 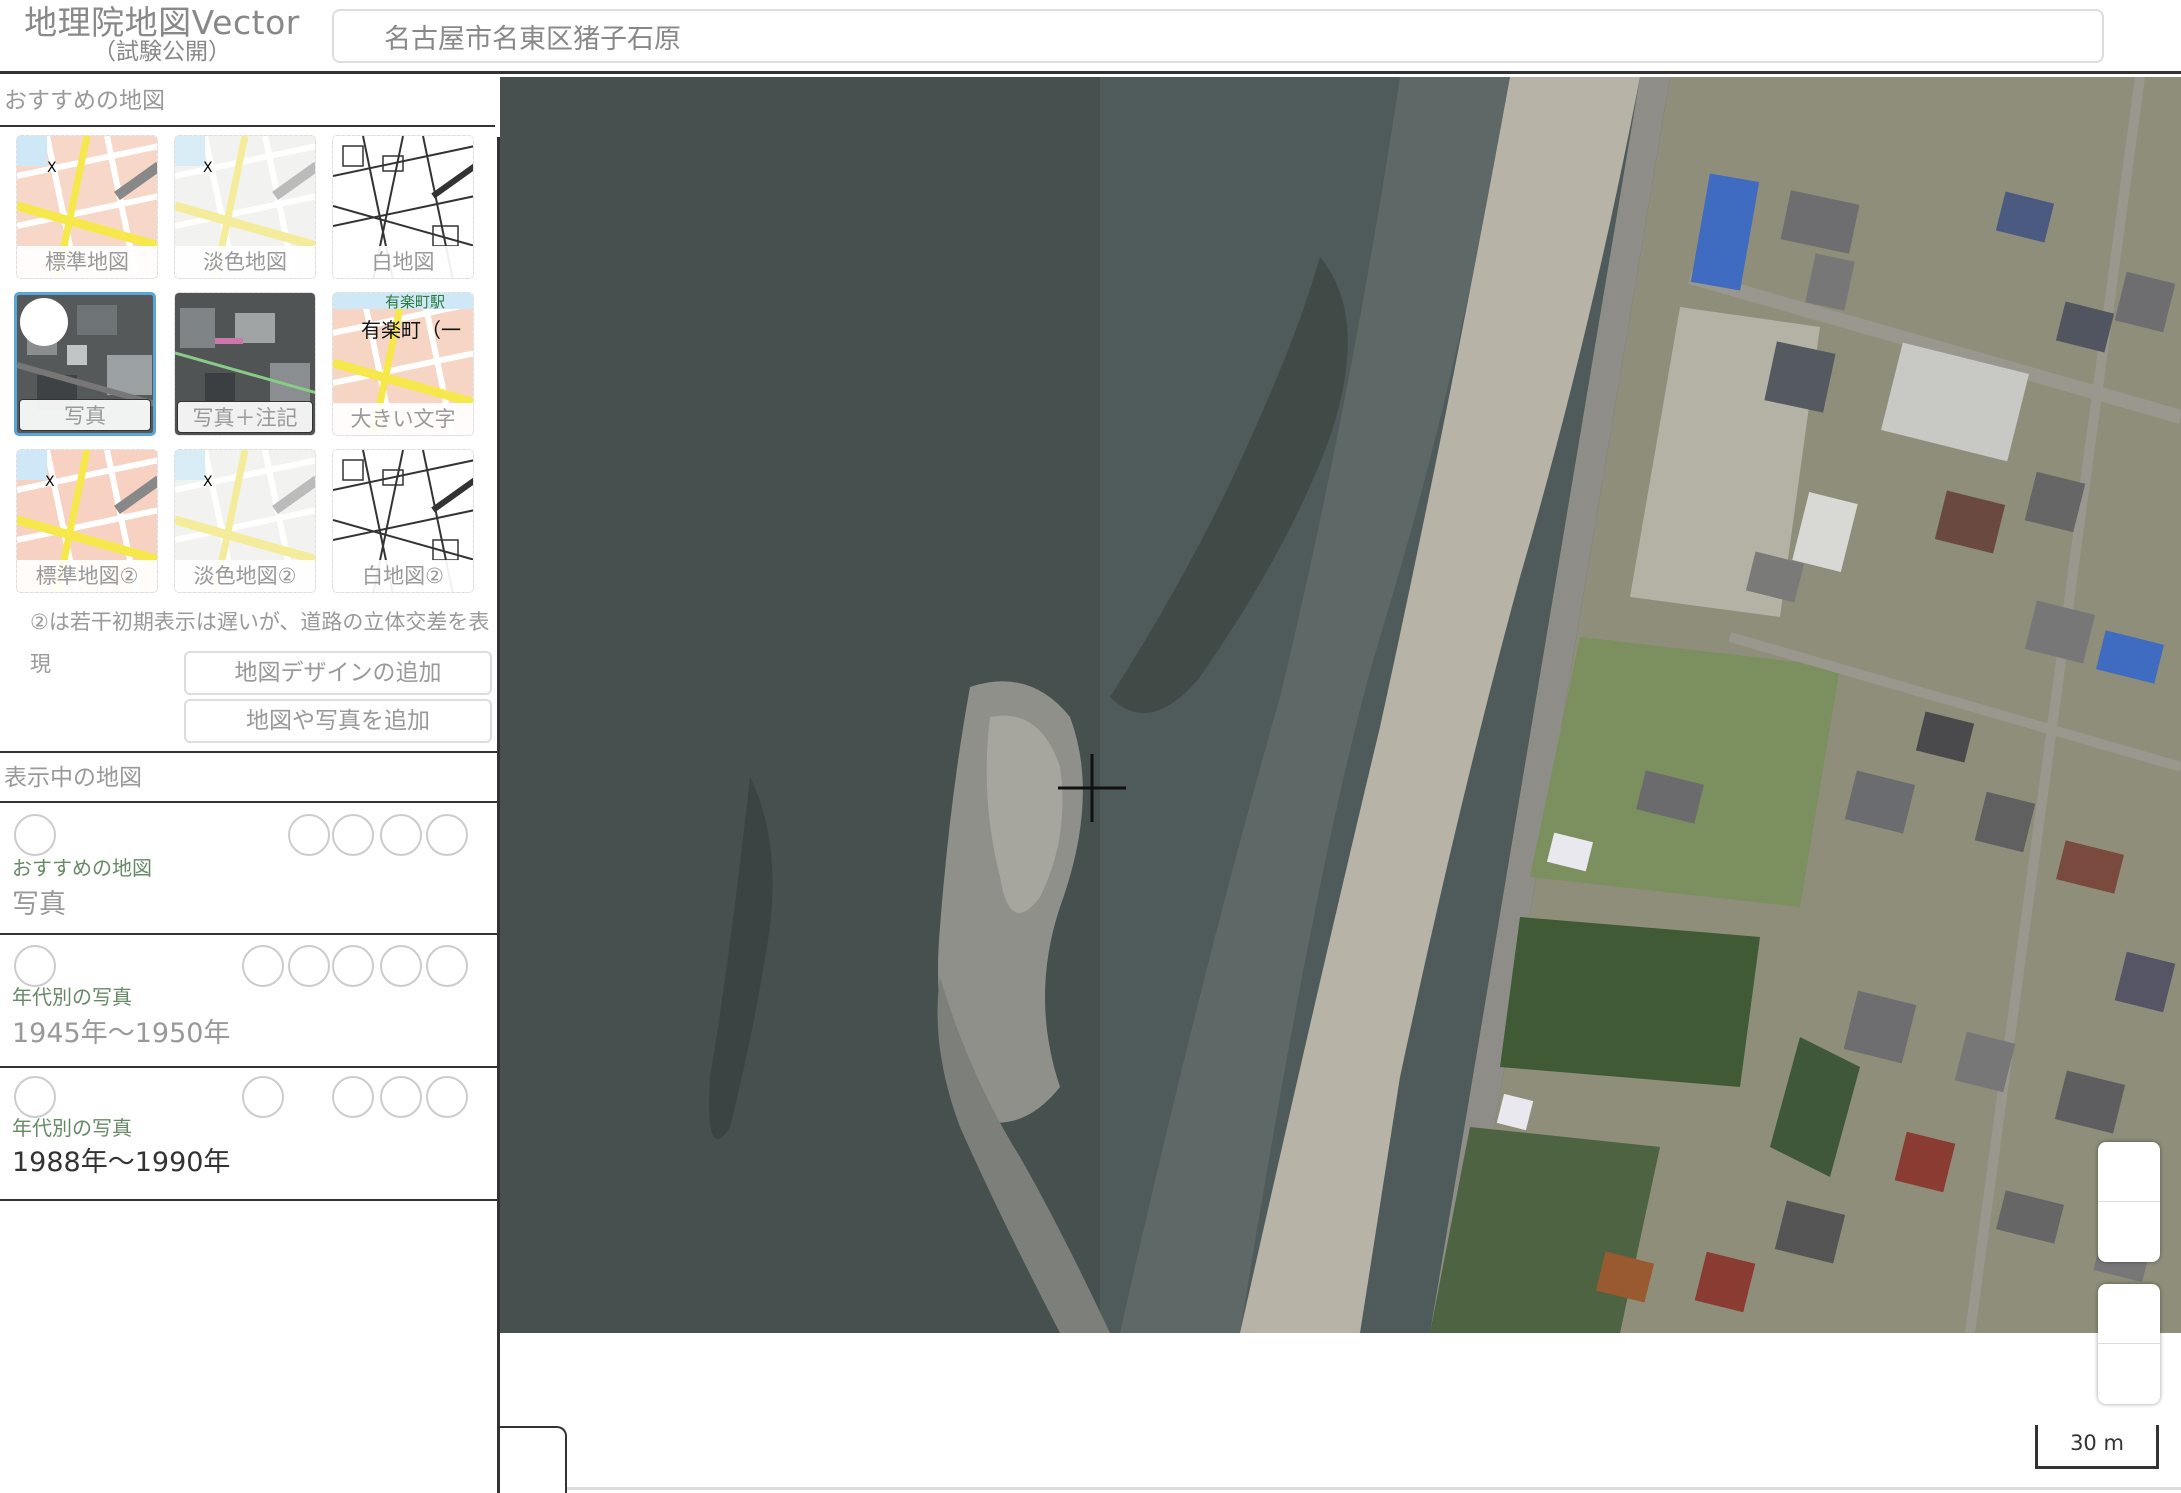 I want to click on layer-row: 年代別の写真 1945年～1950年, so click(x=248, y=1002).